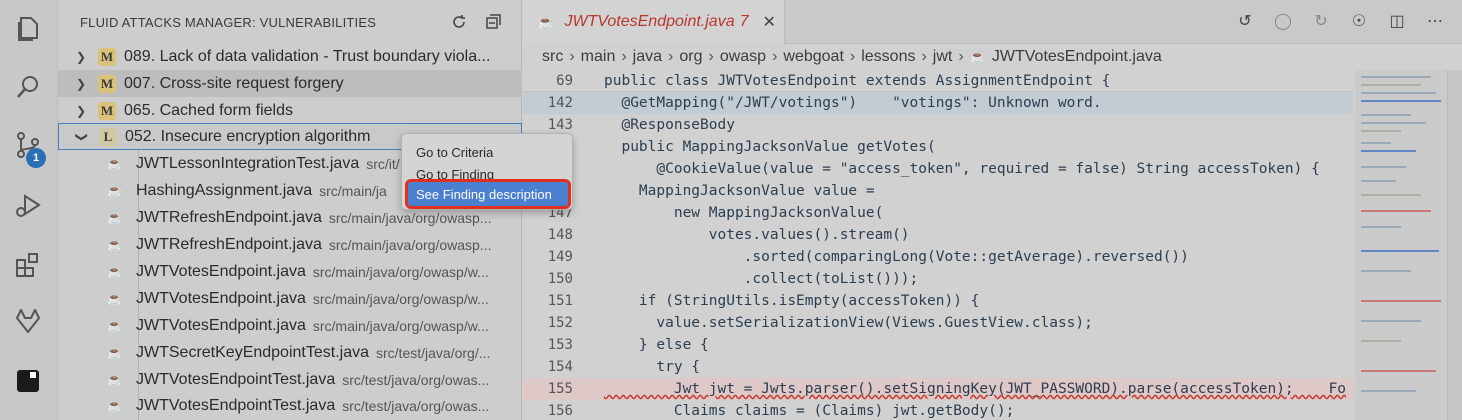  Describe the element at coordinates (598, 57) in the screenshot. I see `breadcrumb-item: main` at that location.